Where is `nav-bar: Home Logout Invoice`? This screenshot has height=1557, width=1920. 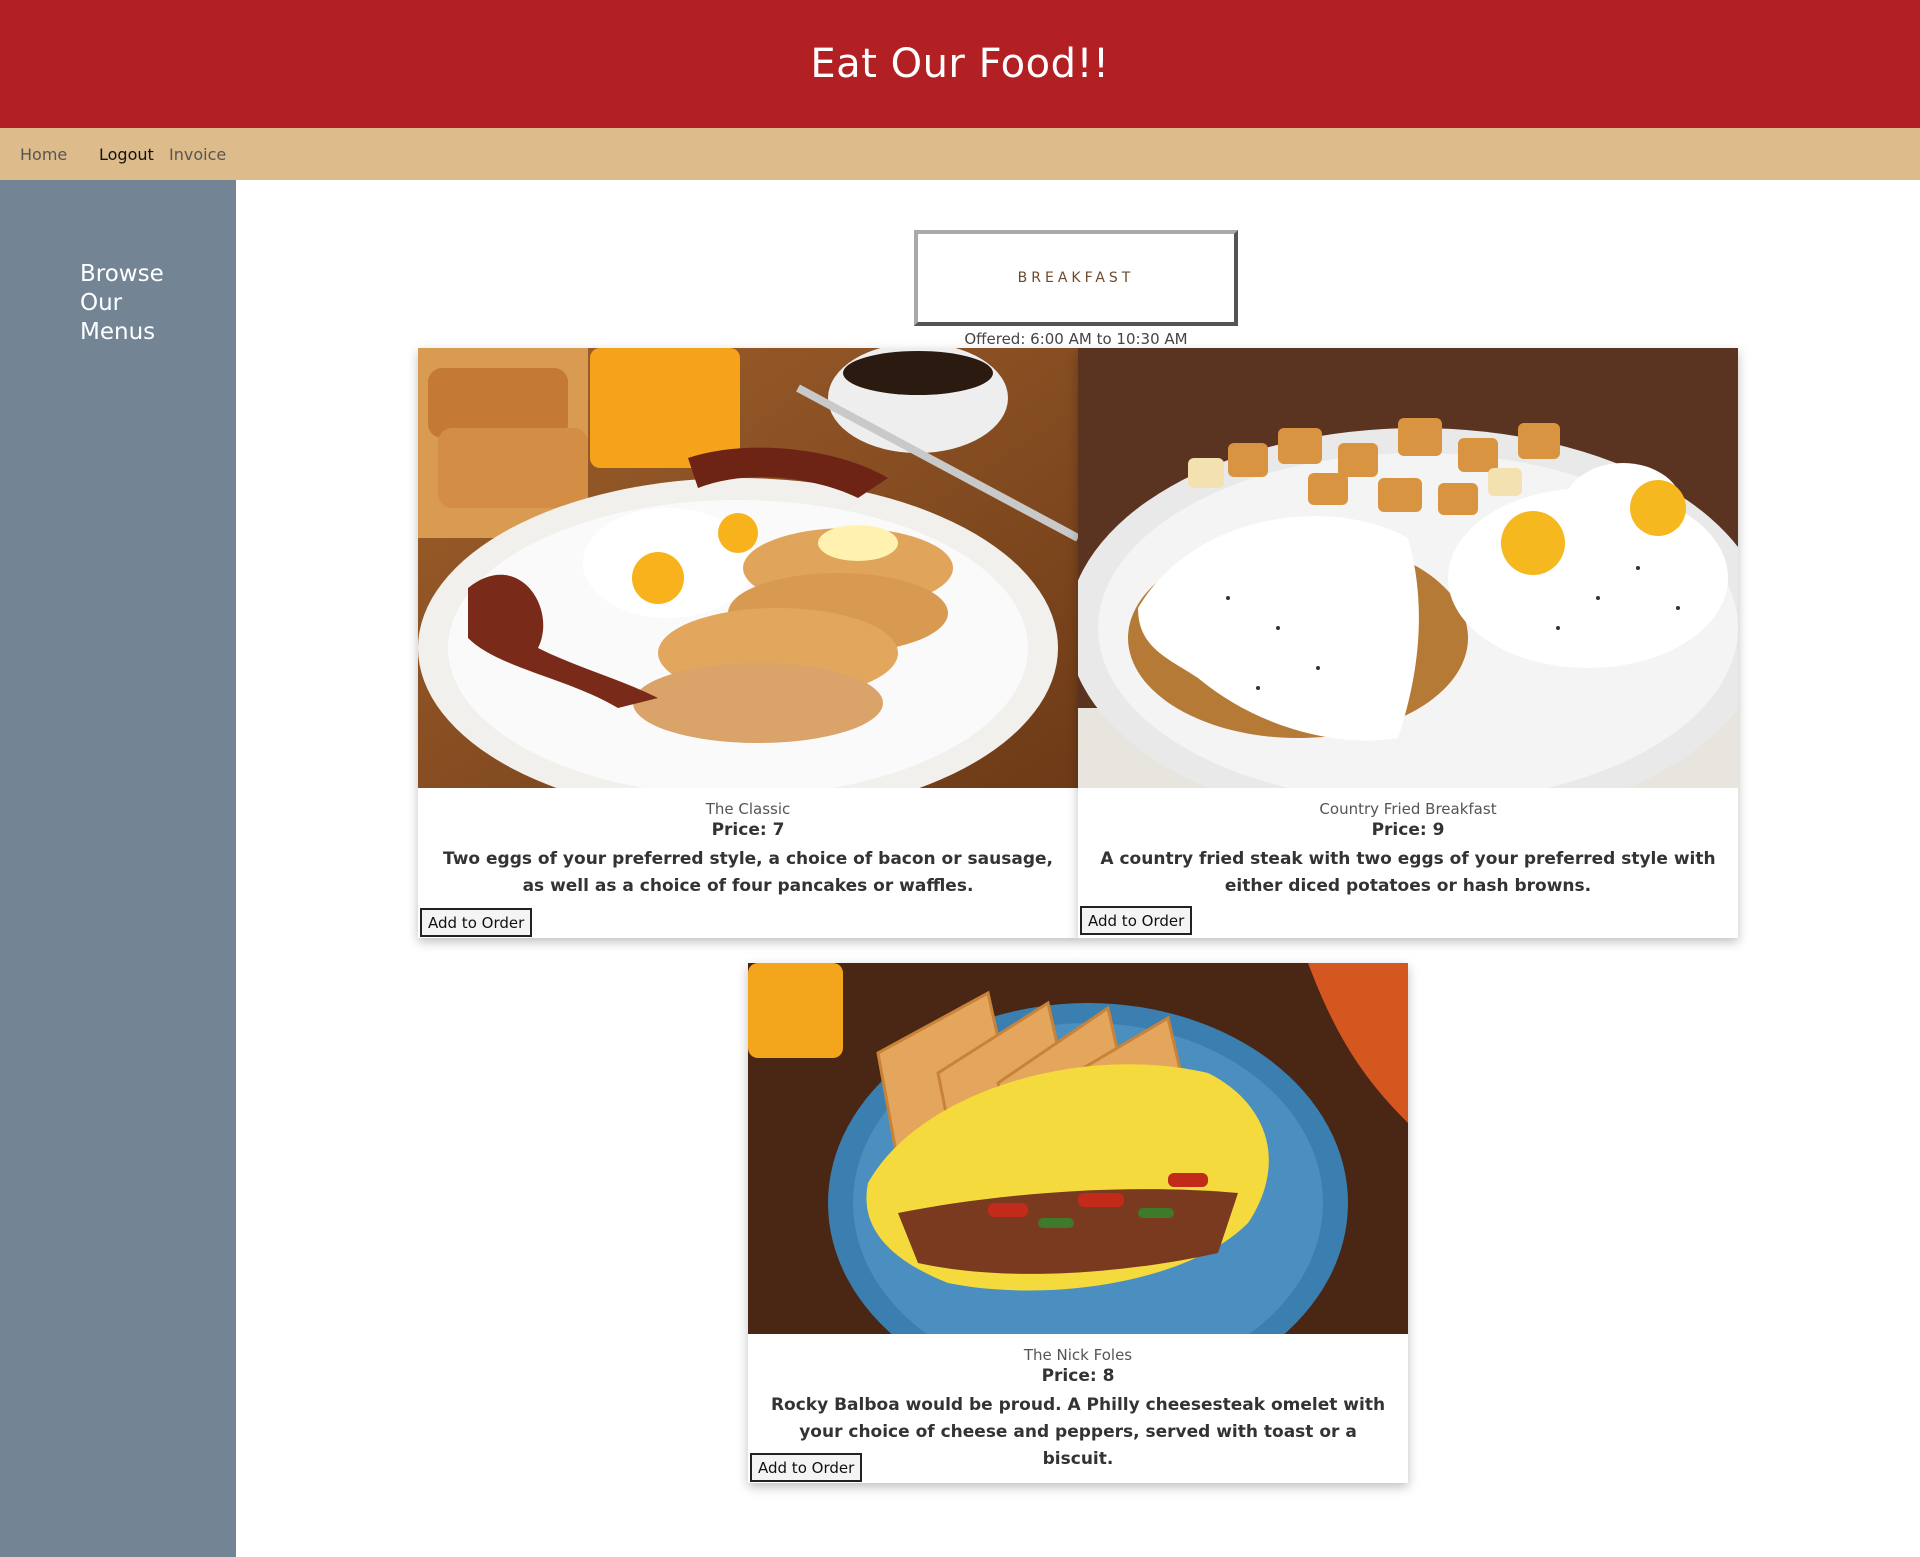
nav-bar: Home Logout Invoice is located at coordinates (960, 154).